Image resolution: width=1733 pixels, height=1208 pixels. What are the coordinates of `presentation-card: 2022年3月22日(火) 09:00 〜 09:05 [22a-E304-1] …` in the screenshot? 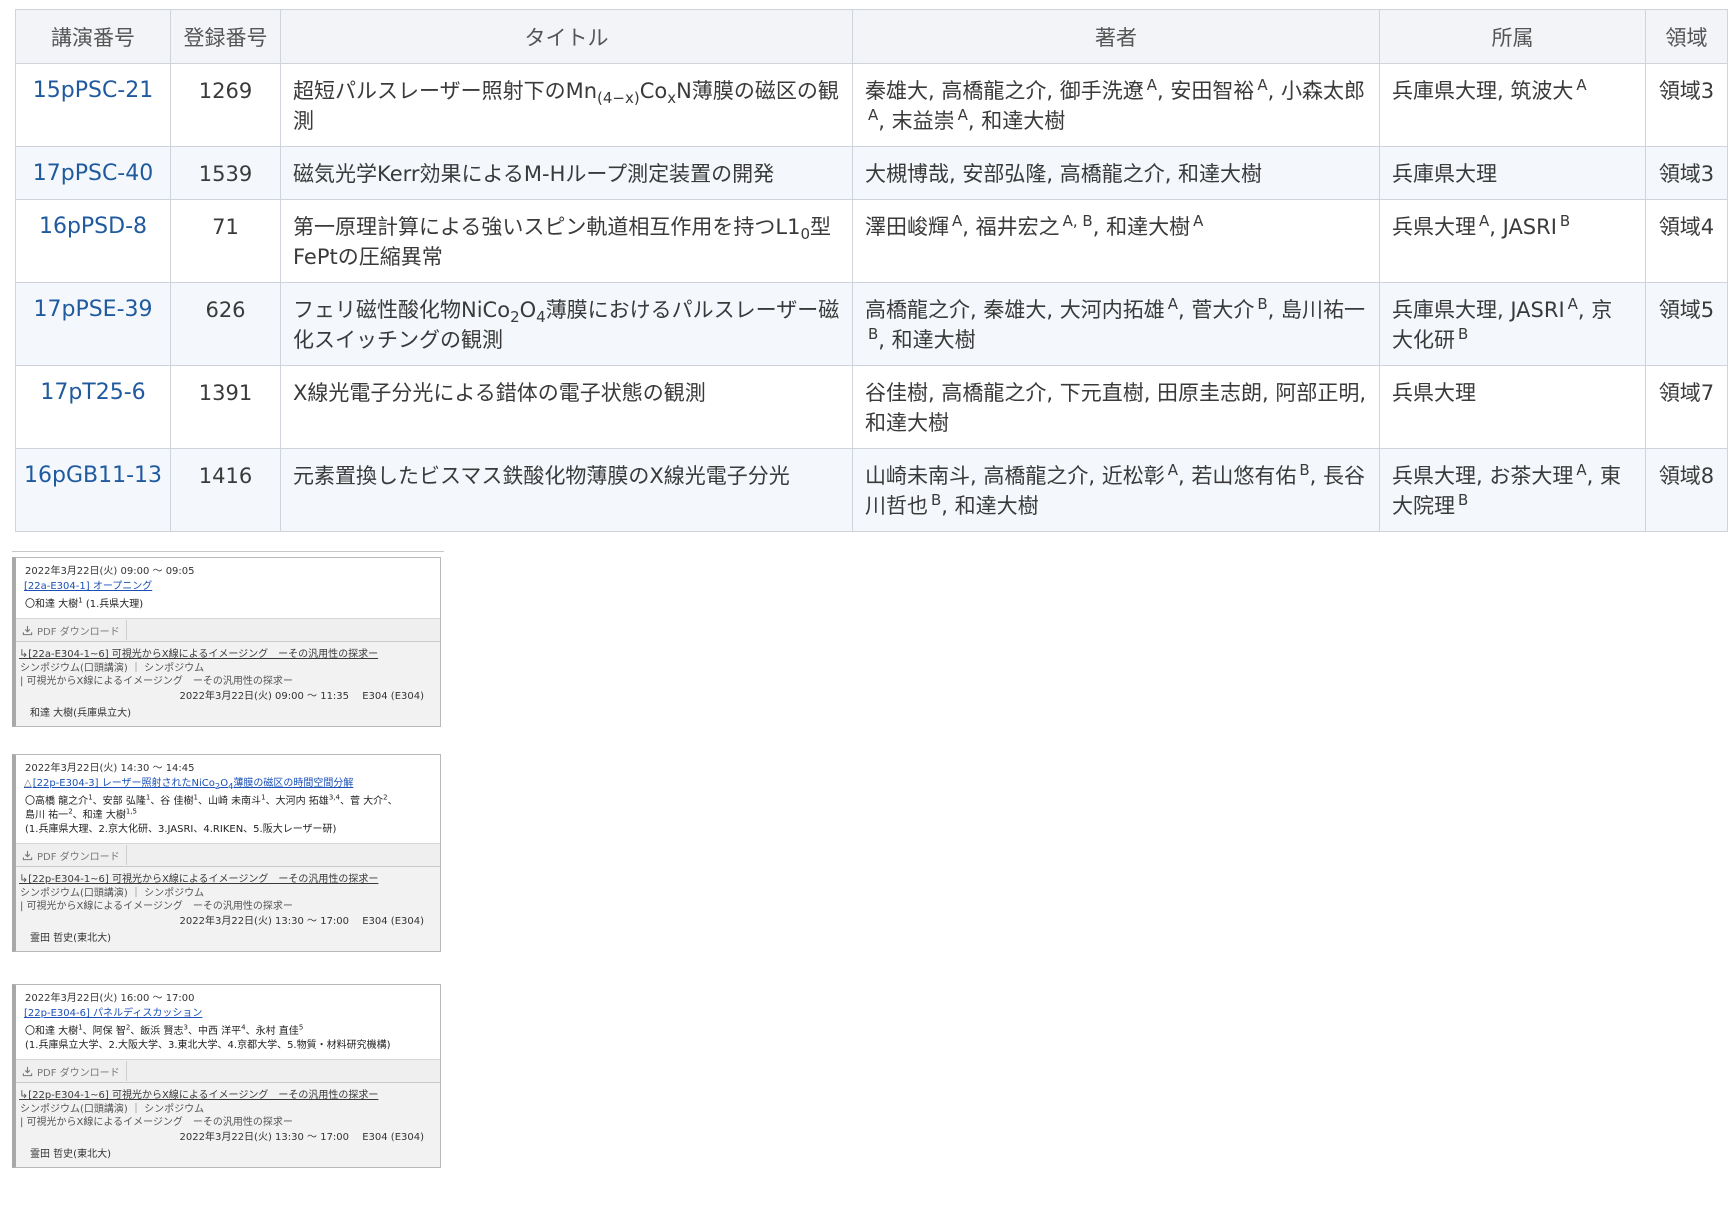 It's located at (226, 642).